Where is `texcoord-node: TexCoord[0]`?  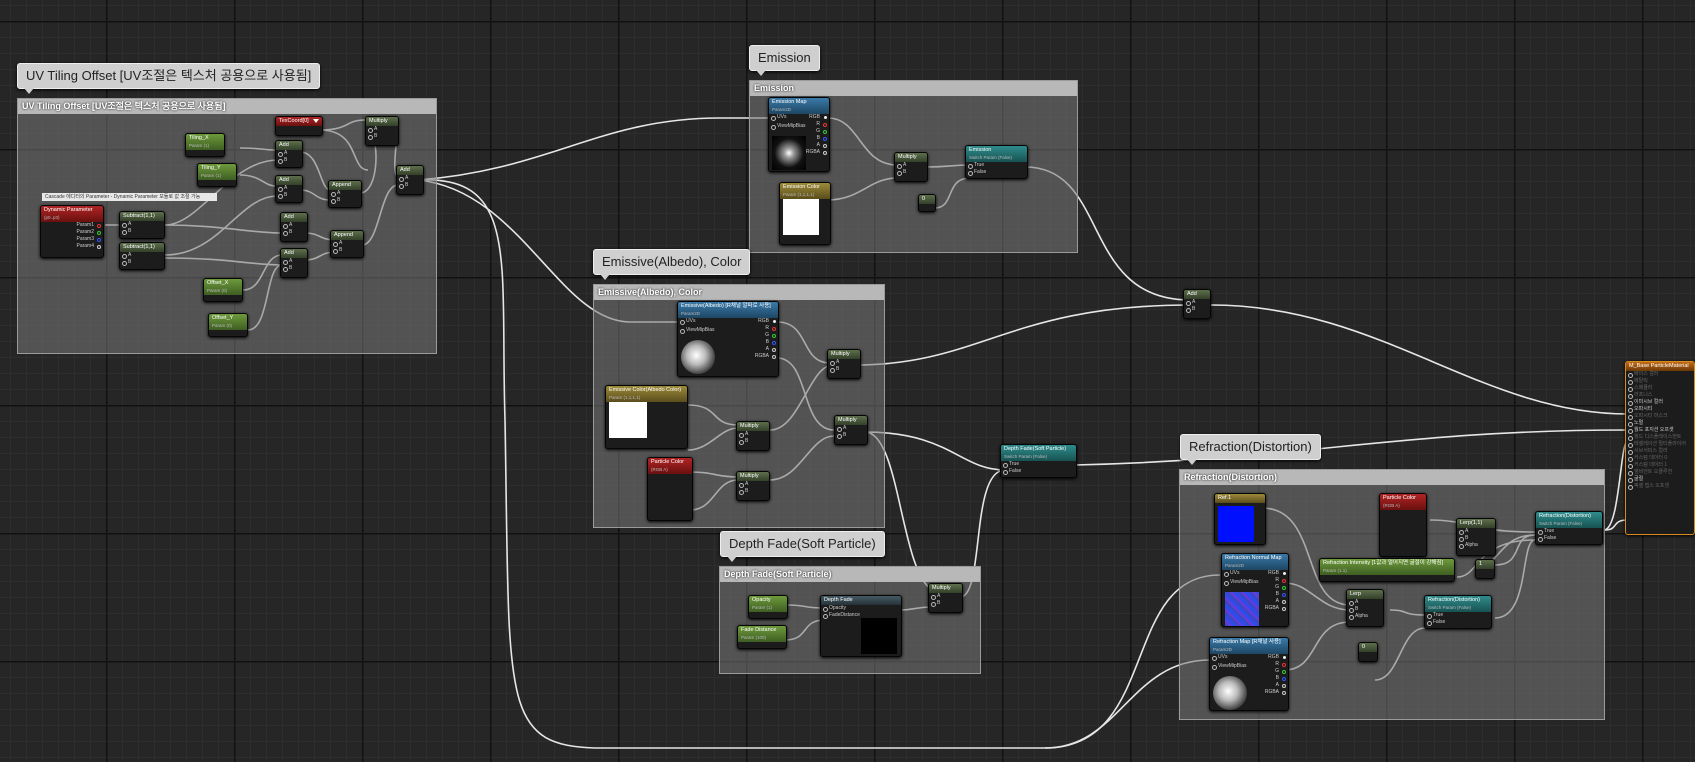 texcoord-node: TexCoord[0] is located at coordinates (299, 126).